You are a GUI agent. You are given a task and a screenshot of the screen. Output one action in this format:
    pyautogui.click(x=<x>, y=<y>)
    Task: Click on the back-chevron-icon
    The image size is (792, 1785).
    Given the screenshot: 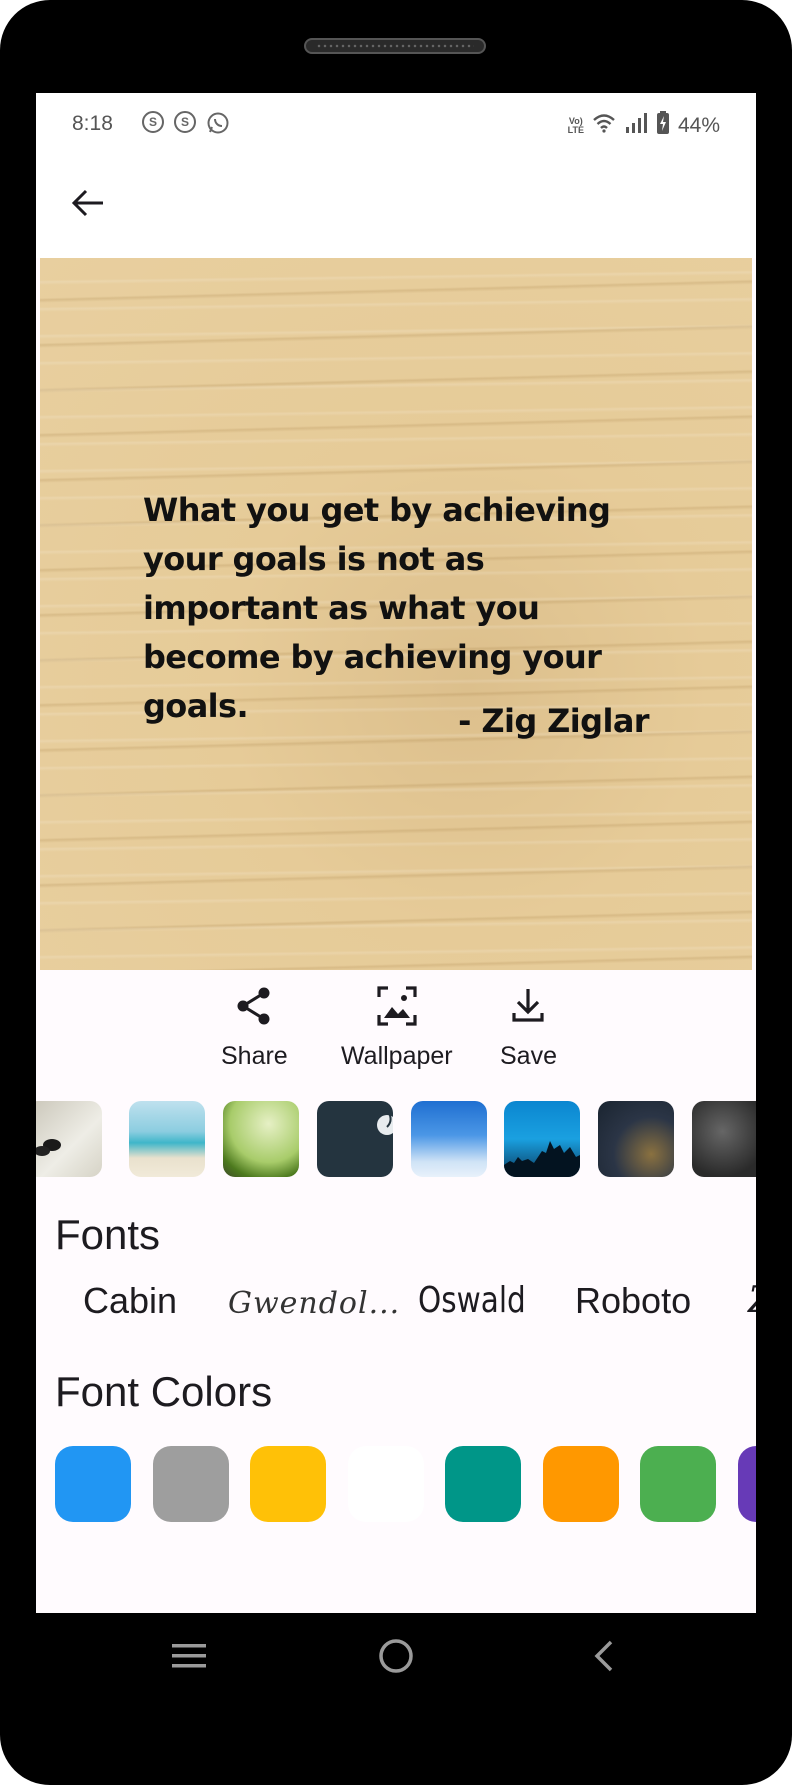 What is the action you would take?
    pyautogui.click(x=603, y=1658)
    